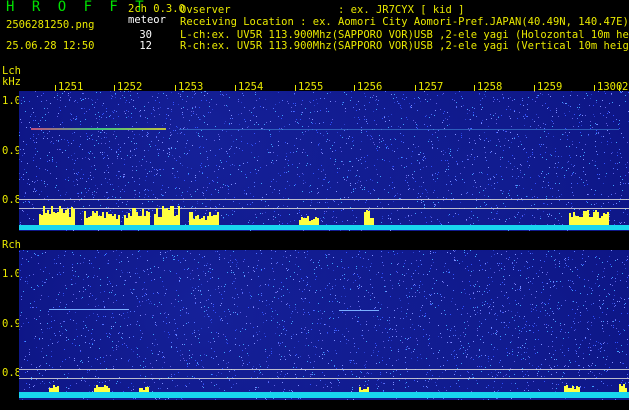  What do you see at coordinates (147, 20) in the screenshot?
I see `meteor-label: meteor` at bounding box center [147, 20].